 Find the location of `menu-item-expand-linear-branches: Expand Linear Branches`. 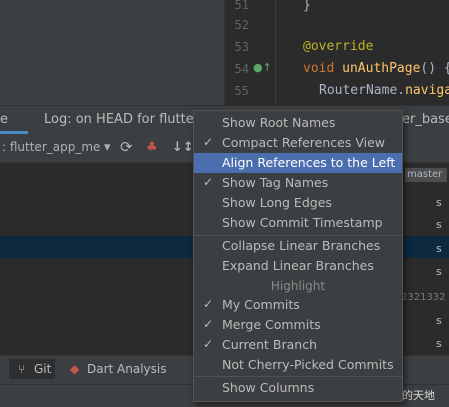

menu-item-expand-linear-branches: Expand Linear Branches is located at coordinates (298, 266).